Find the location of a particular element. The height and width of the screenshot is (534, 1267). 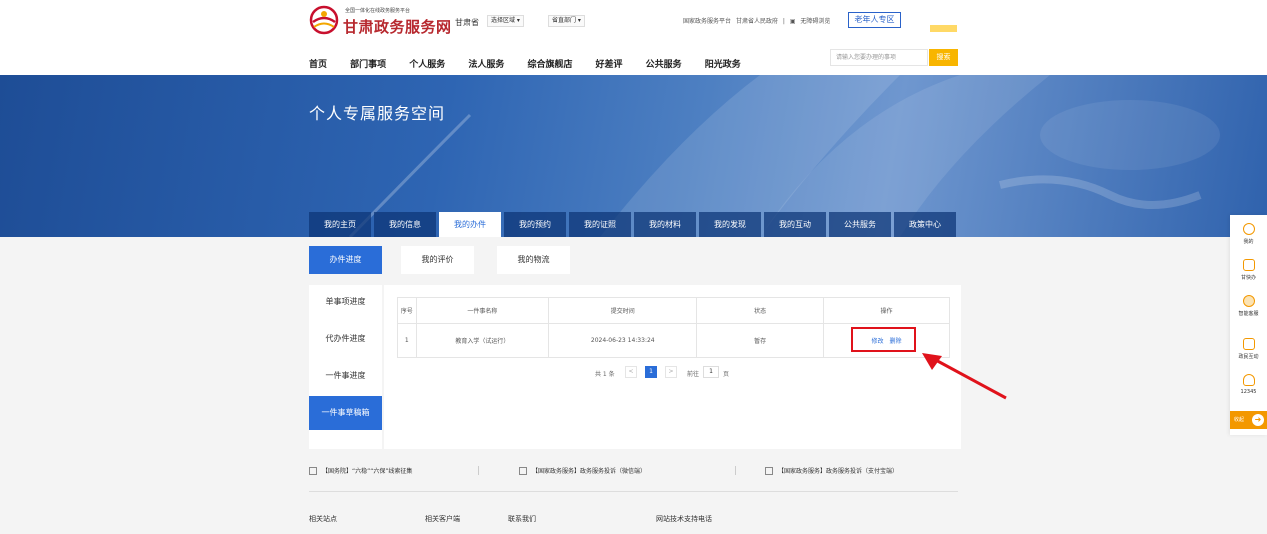

float-item-gov-interaction: 政民互动 is located at coordinates (1248, 349).